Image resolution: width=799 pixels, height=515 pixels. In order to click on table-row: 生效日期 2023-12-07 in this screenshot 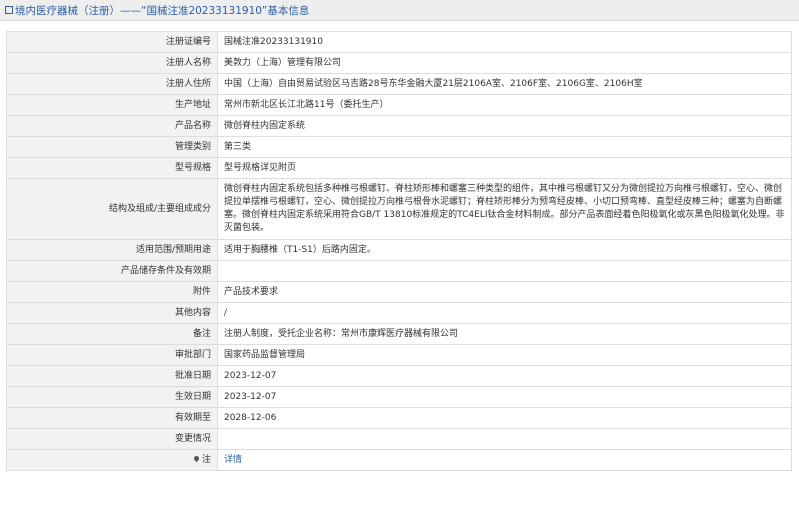, I will do `click(399, 397)`.